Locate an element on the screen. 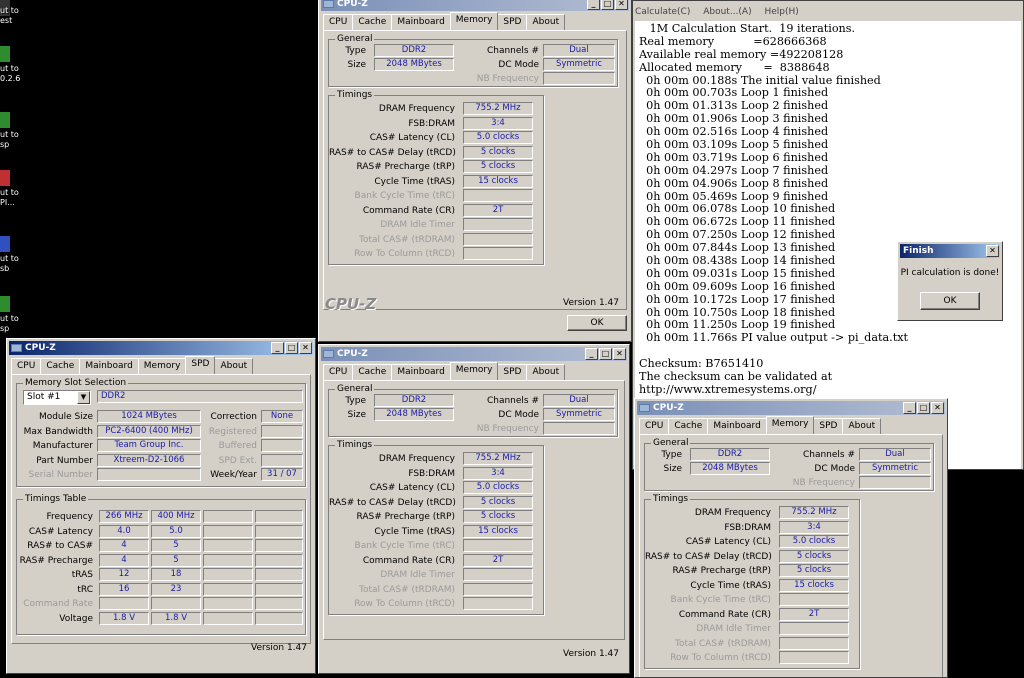 This screenshot has width=1024, height=678. spd-timing-value-1: 4 is located at coordinates (124, 545).